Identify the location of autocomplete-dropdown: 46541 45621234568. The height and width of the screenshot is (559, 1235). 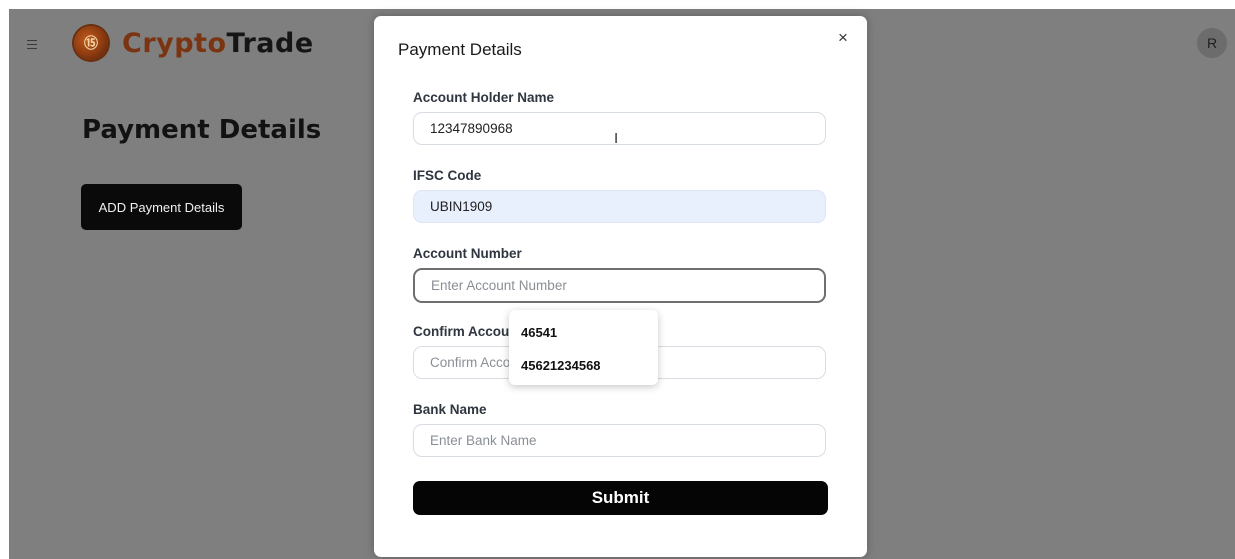
(583, 347).